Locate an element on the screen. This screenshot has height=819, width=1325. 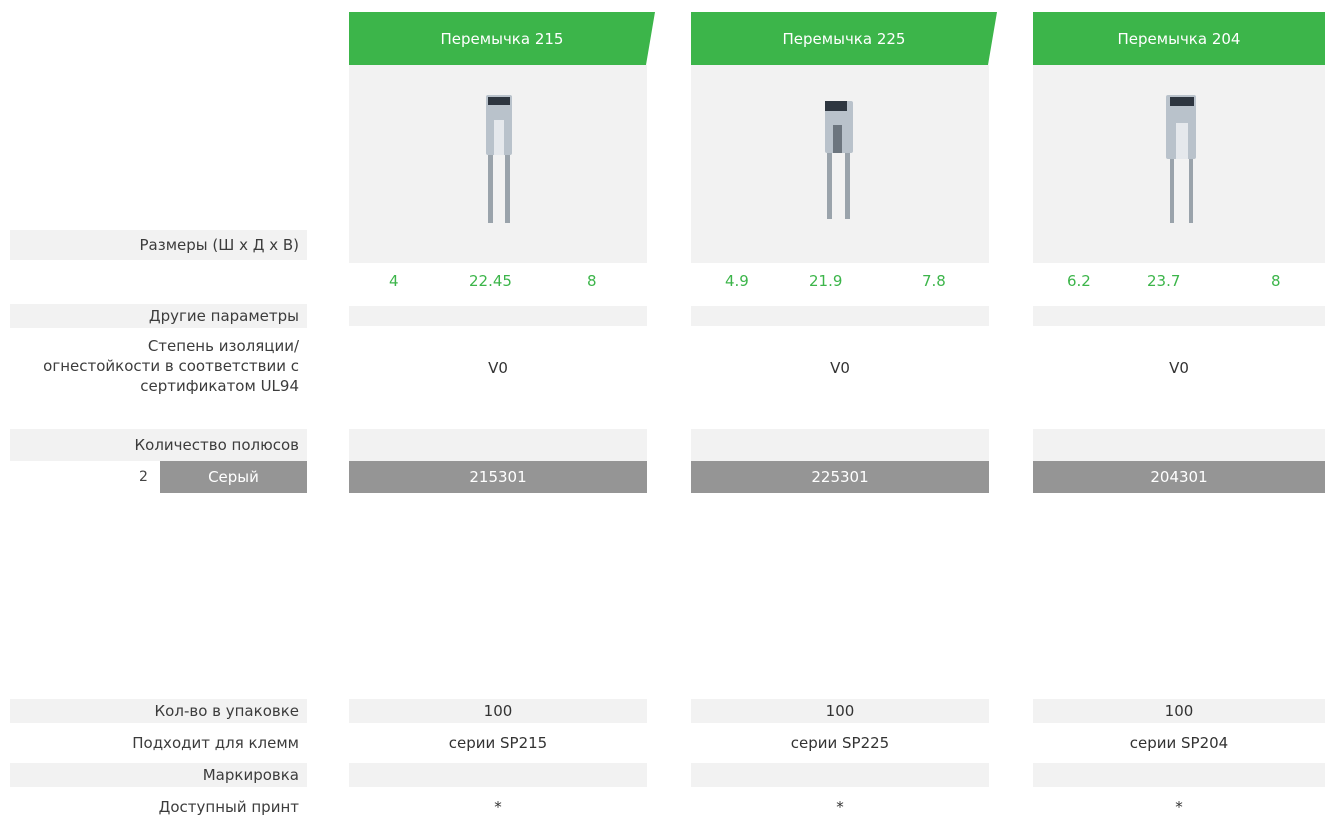
row-label-marking: Маркировка is located at coordinates (158, 775).